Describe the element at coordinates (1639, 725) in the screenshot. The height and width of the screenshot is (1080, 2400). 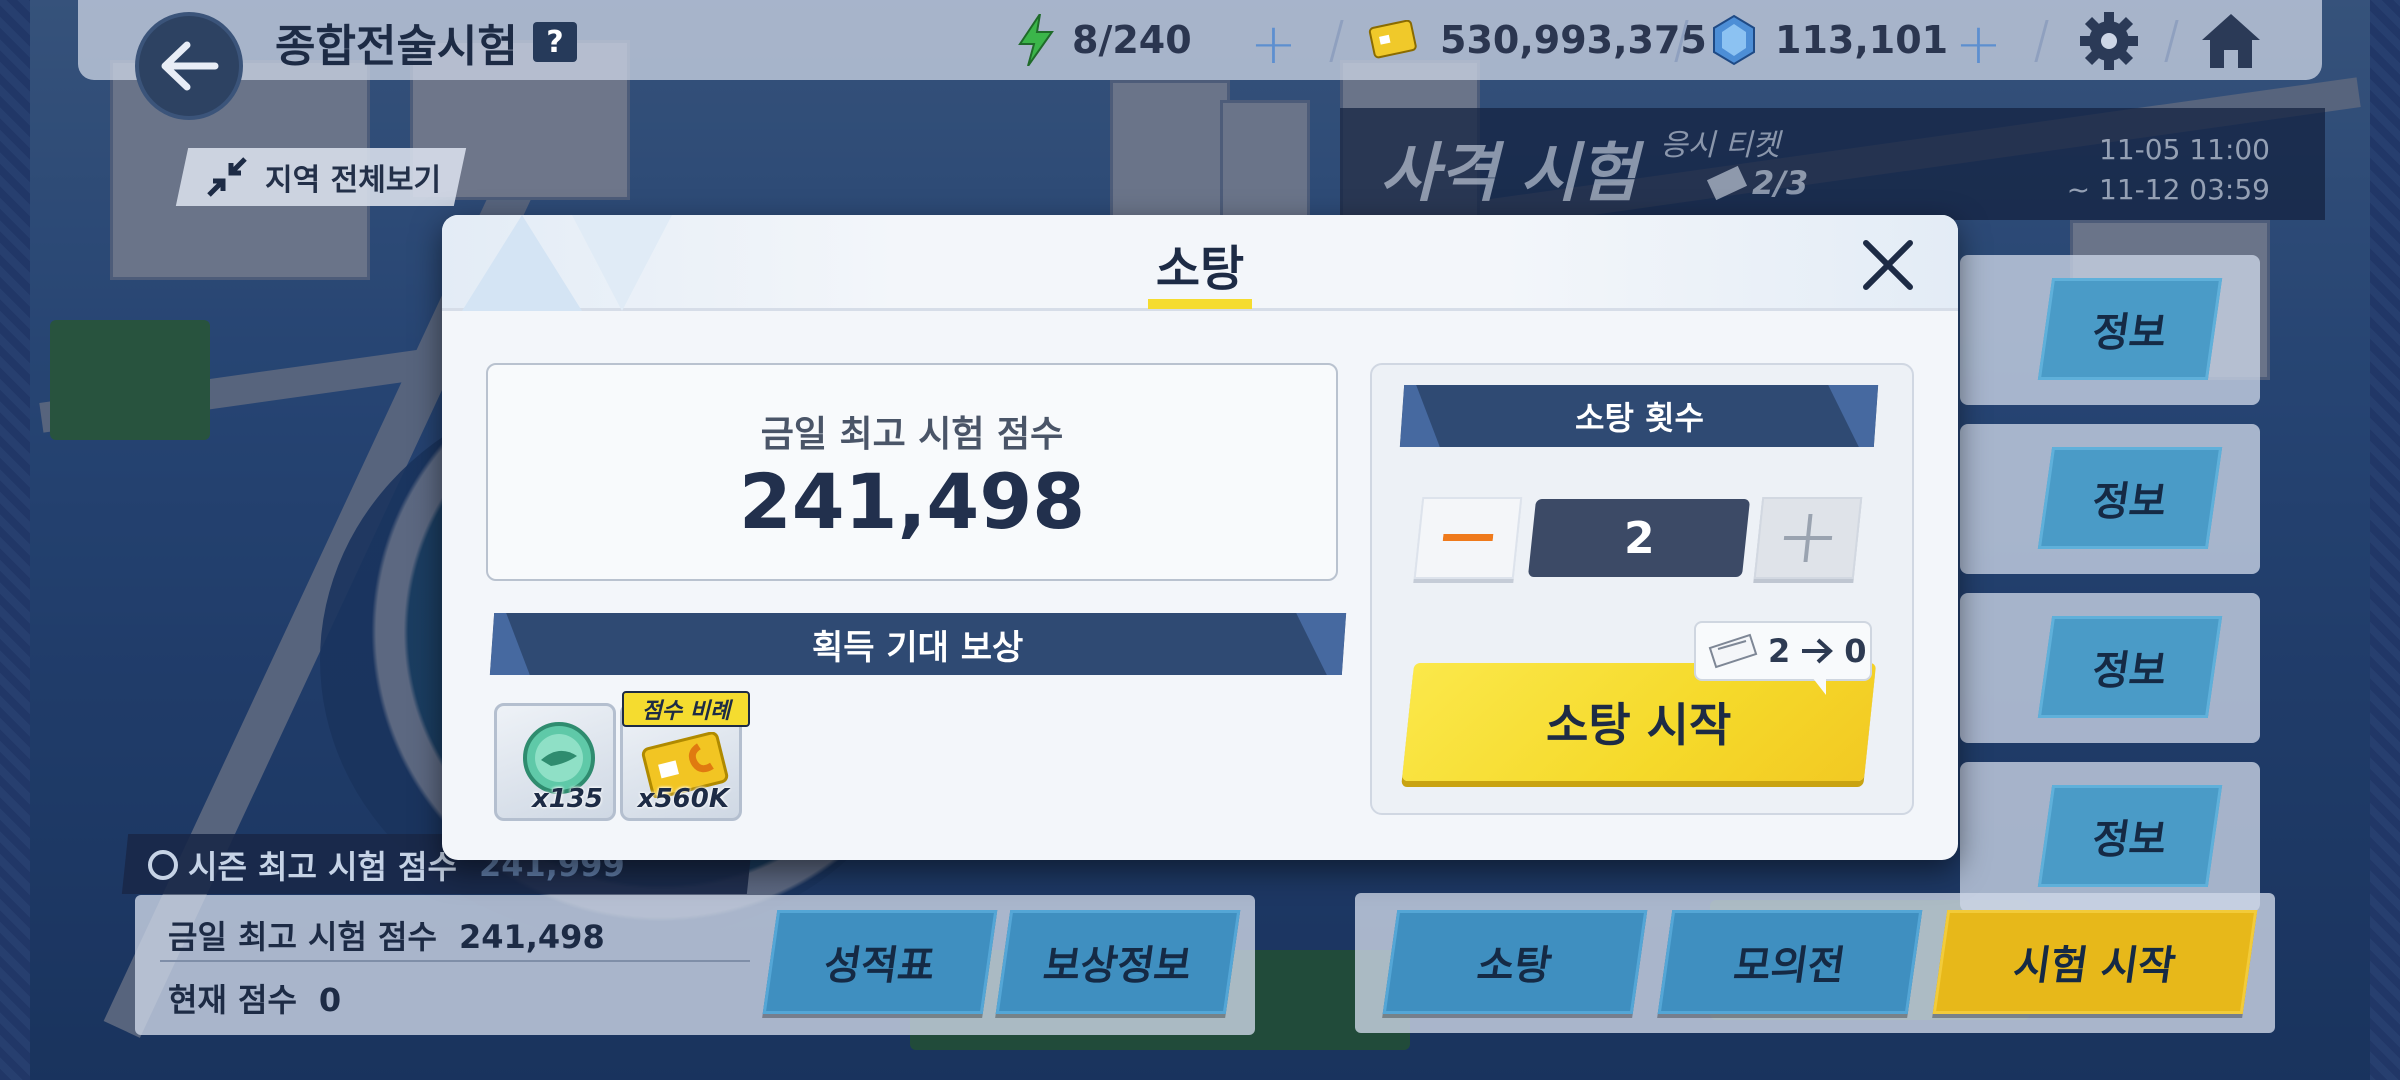
I see `start-sweep-label: 소탕 시작` at that location.